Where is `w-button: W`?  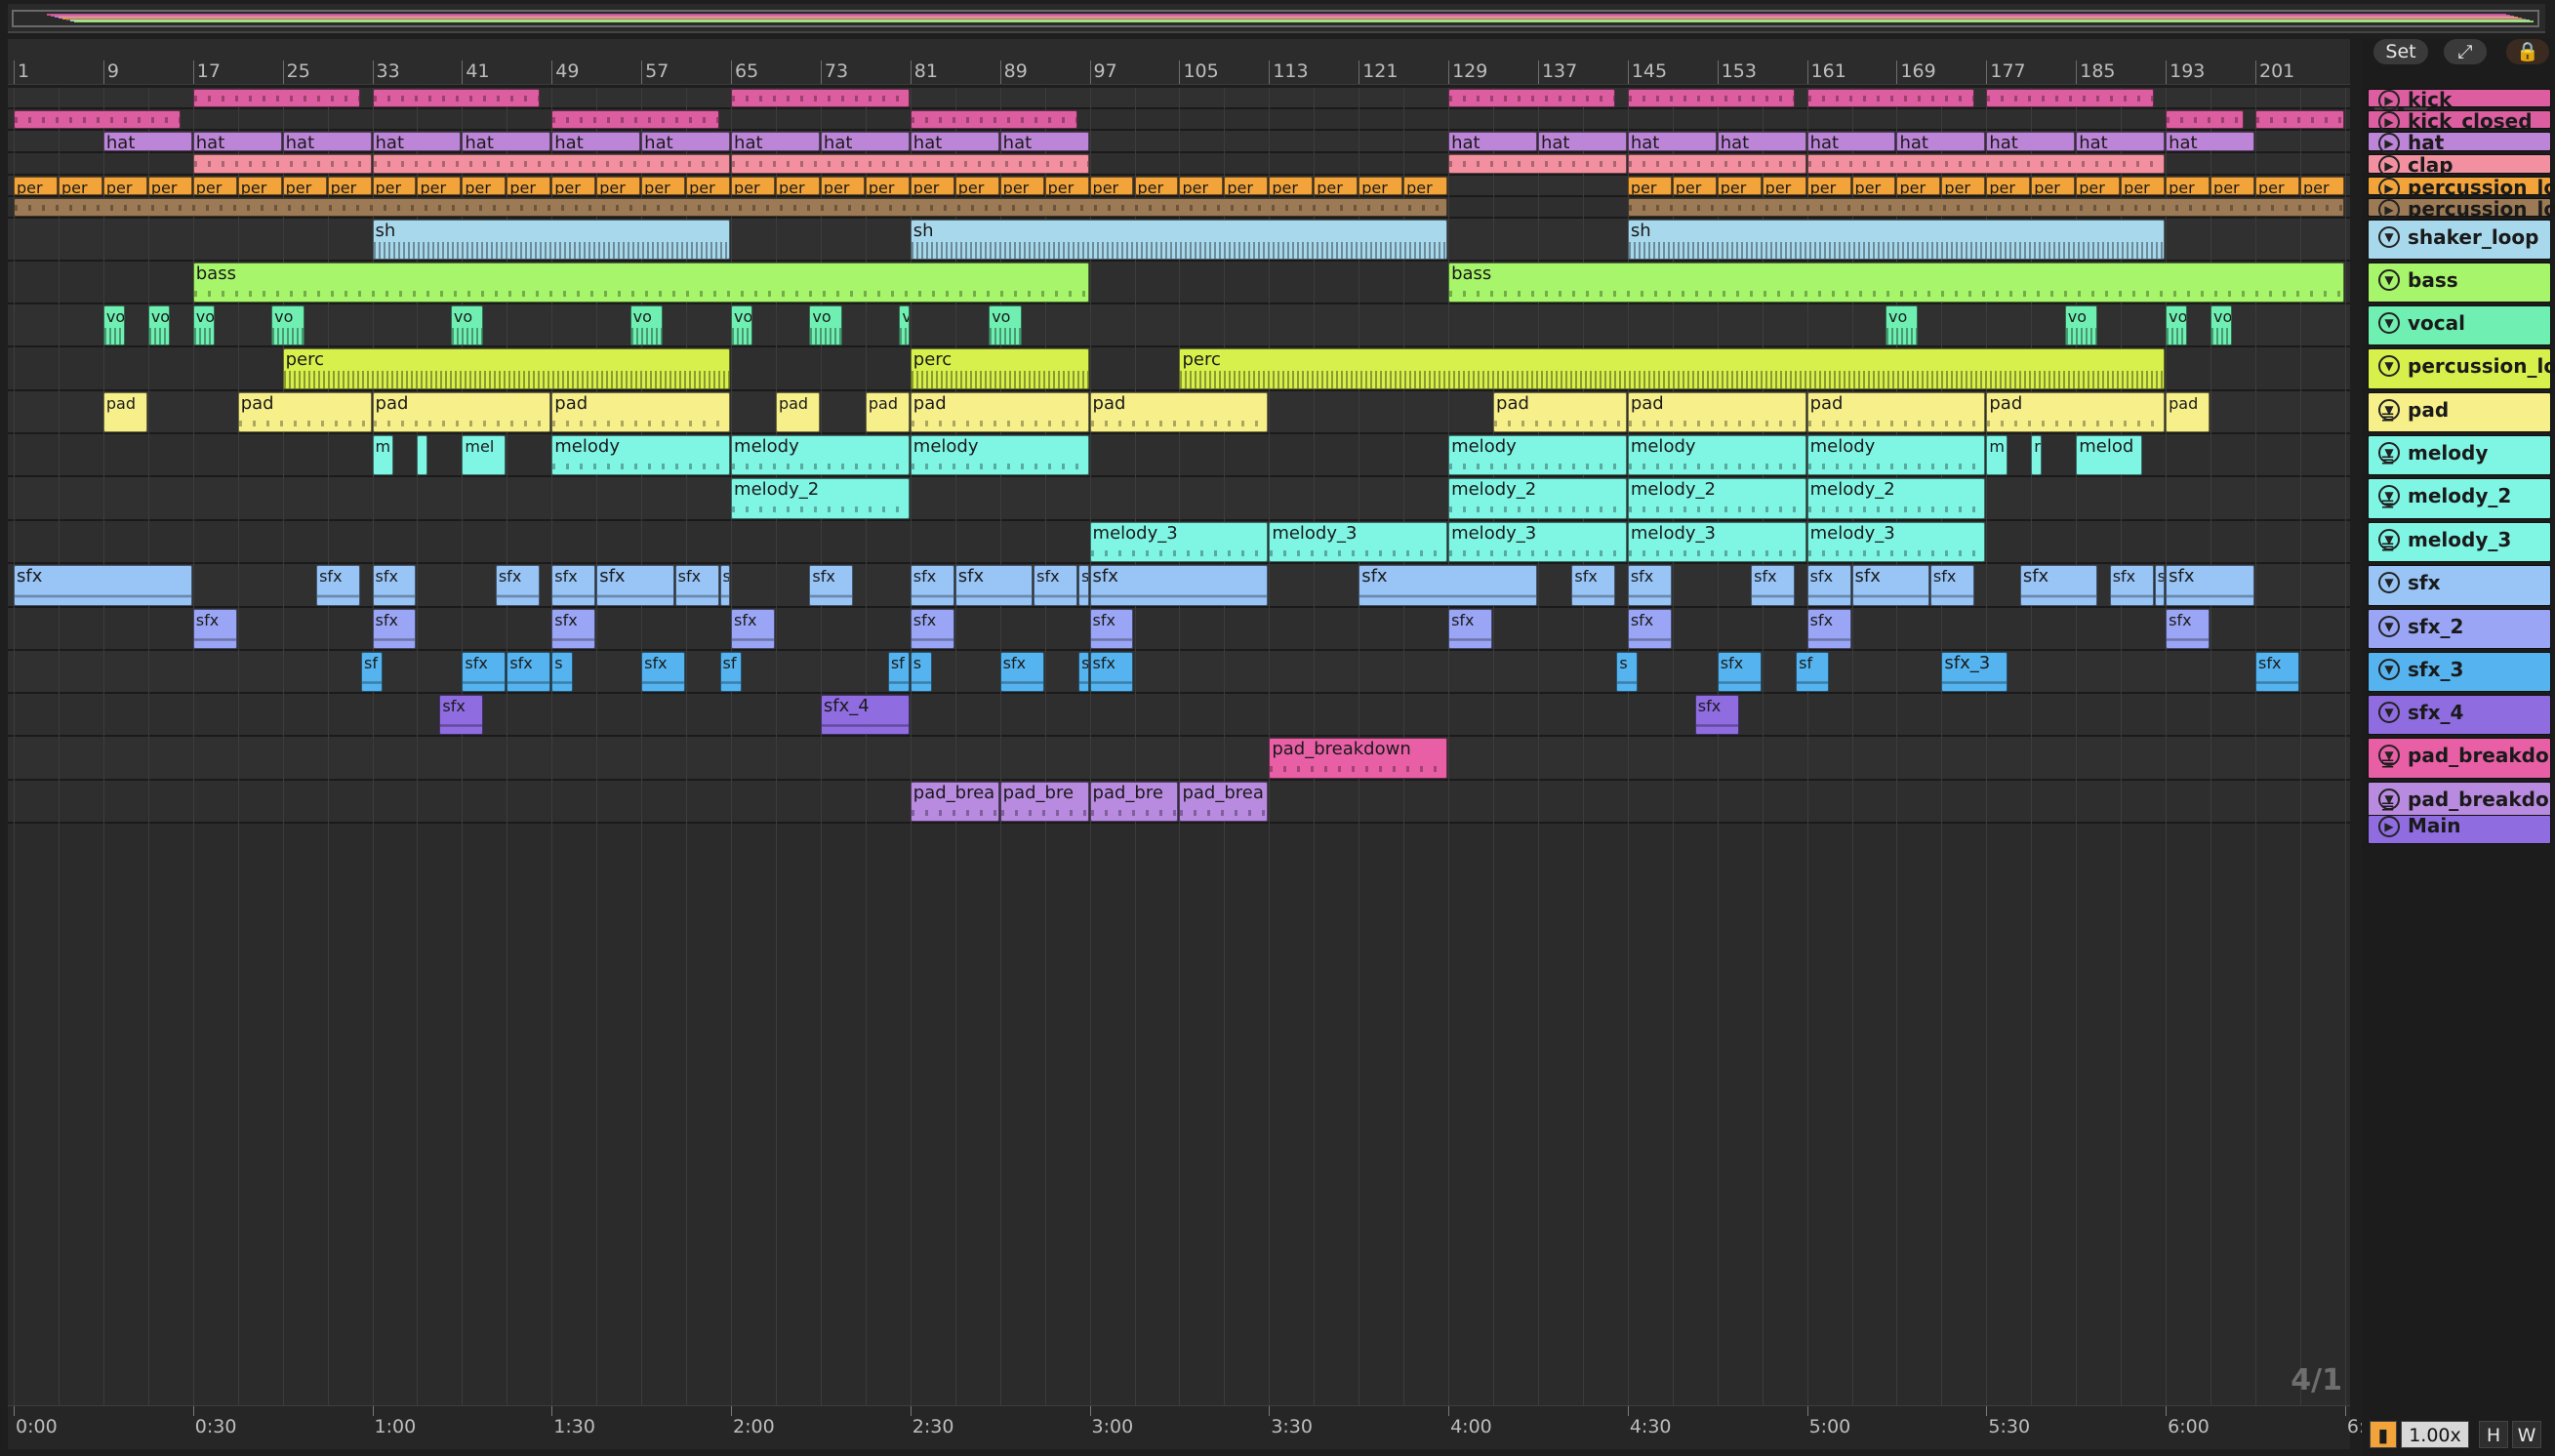
w-button: W is located at coordinates (2527, 1434).